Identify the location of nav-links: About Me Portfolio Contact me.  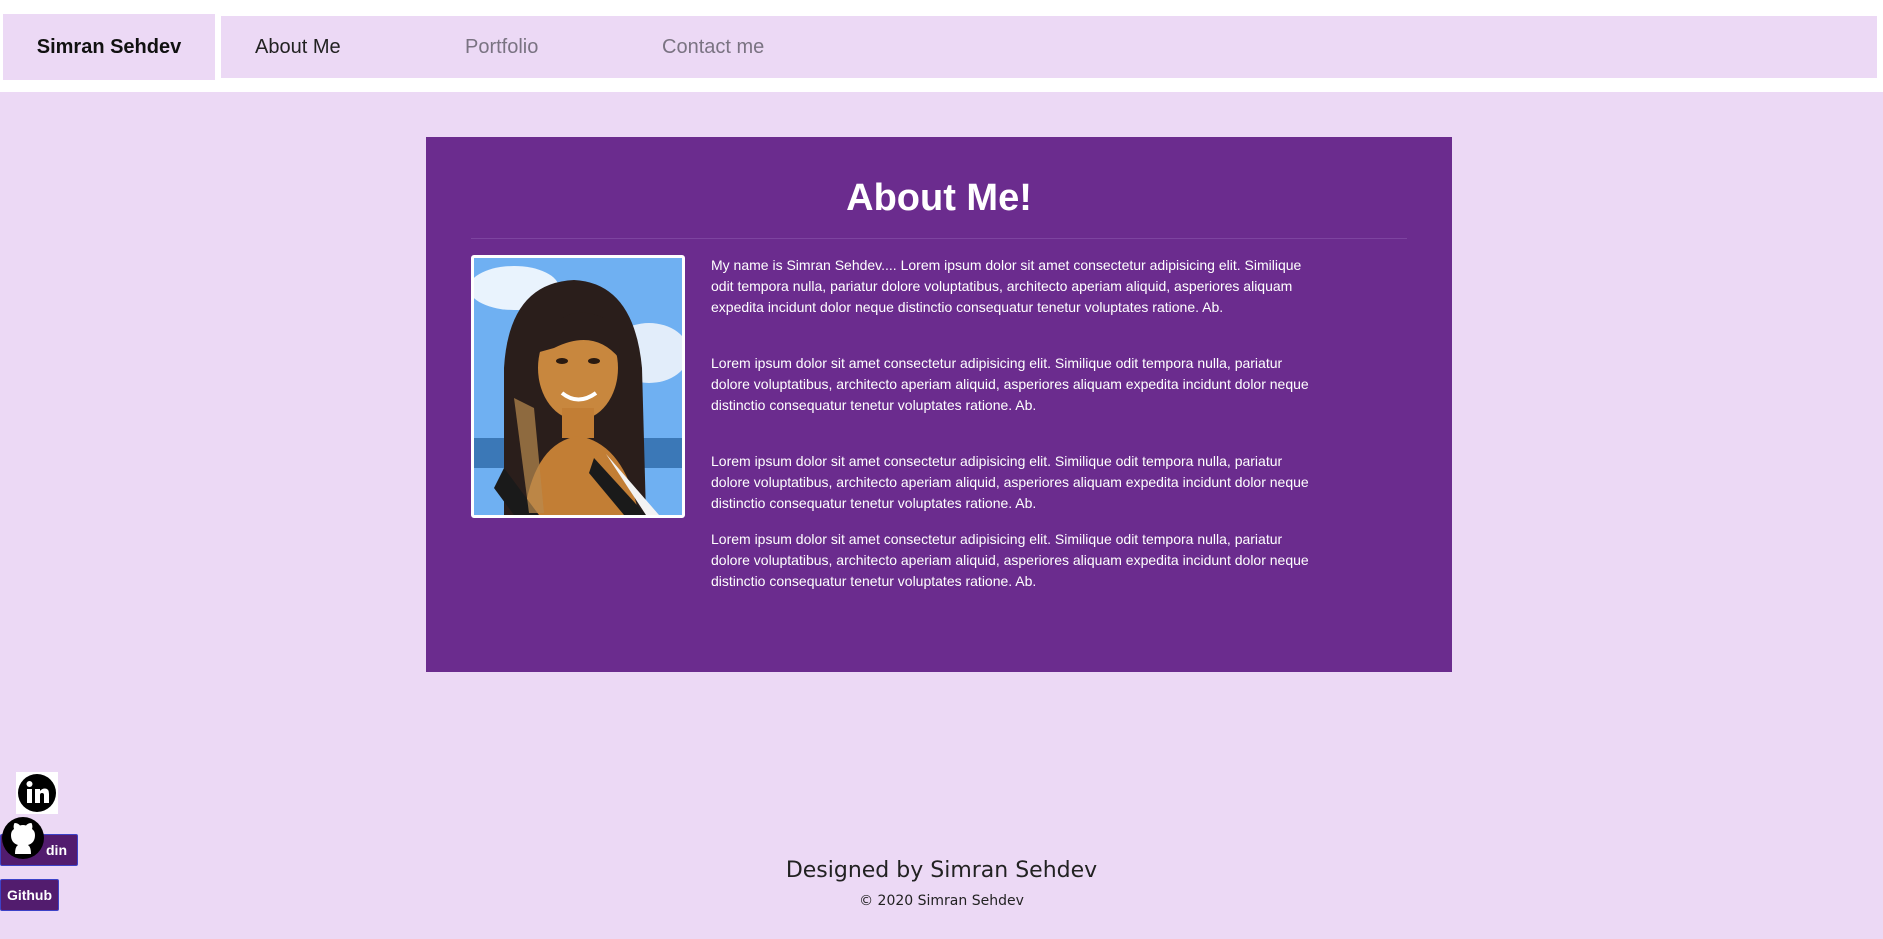
(1049, 47).